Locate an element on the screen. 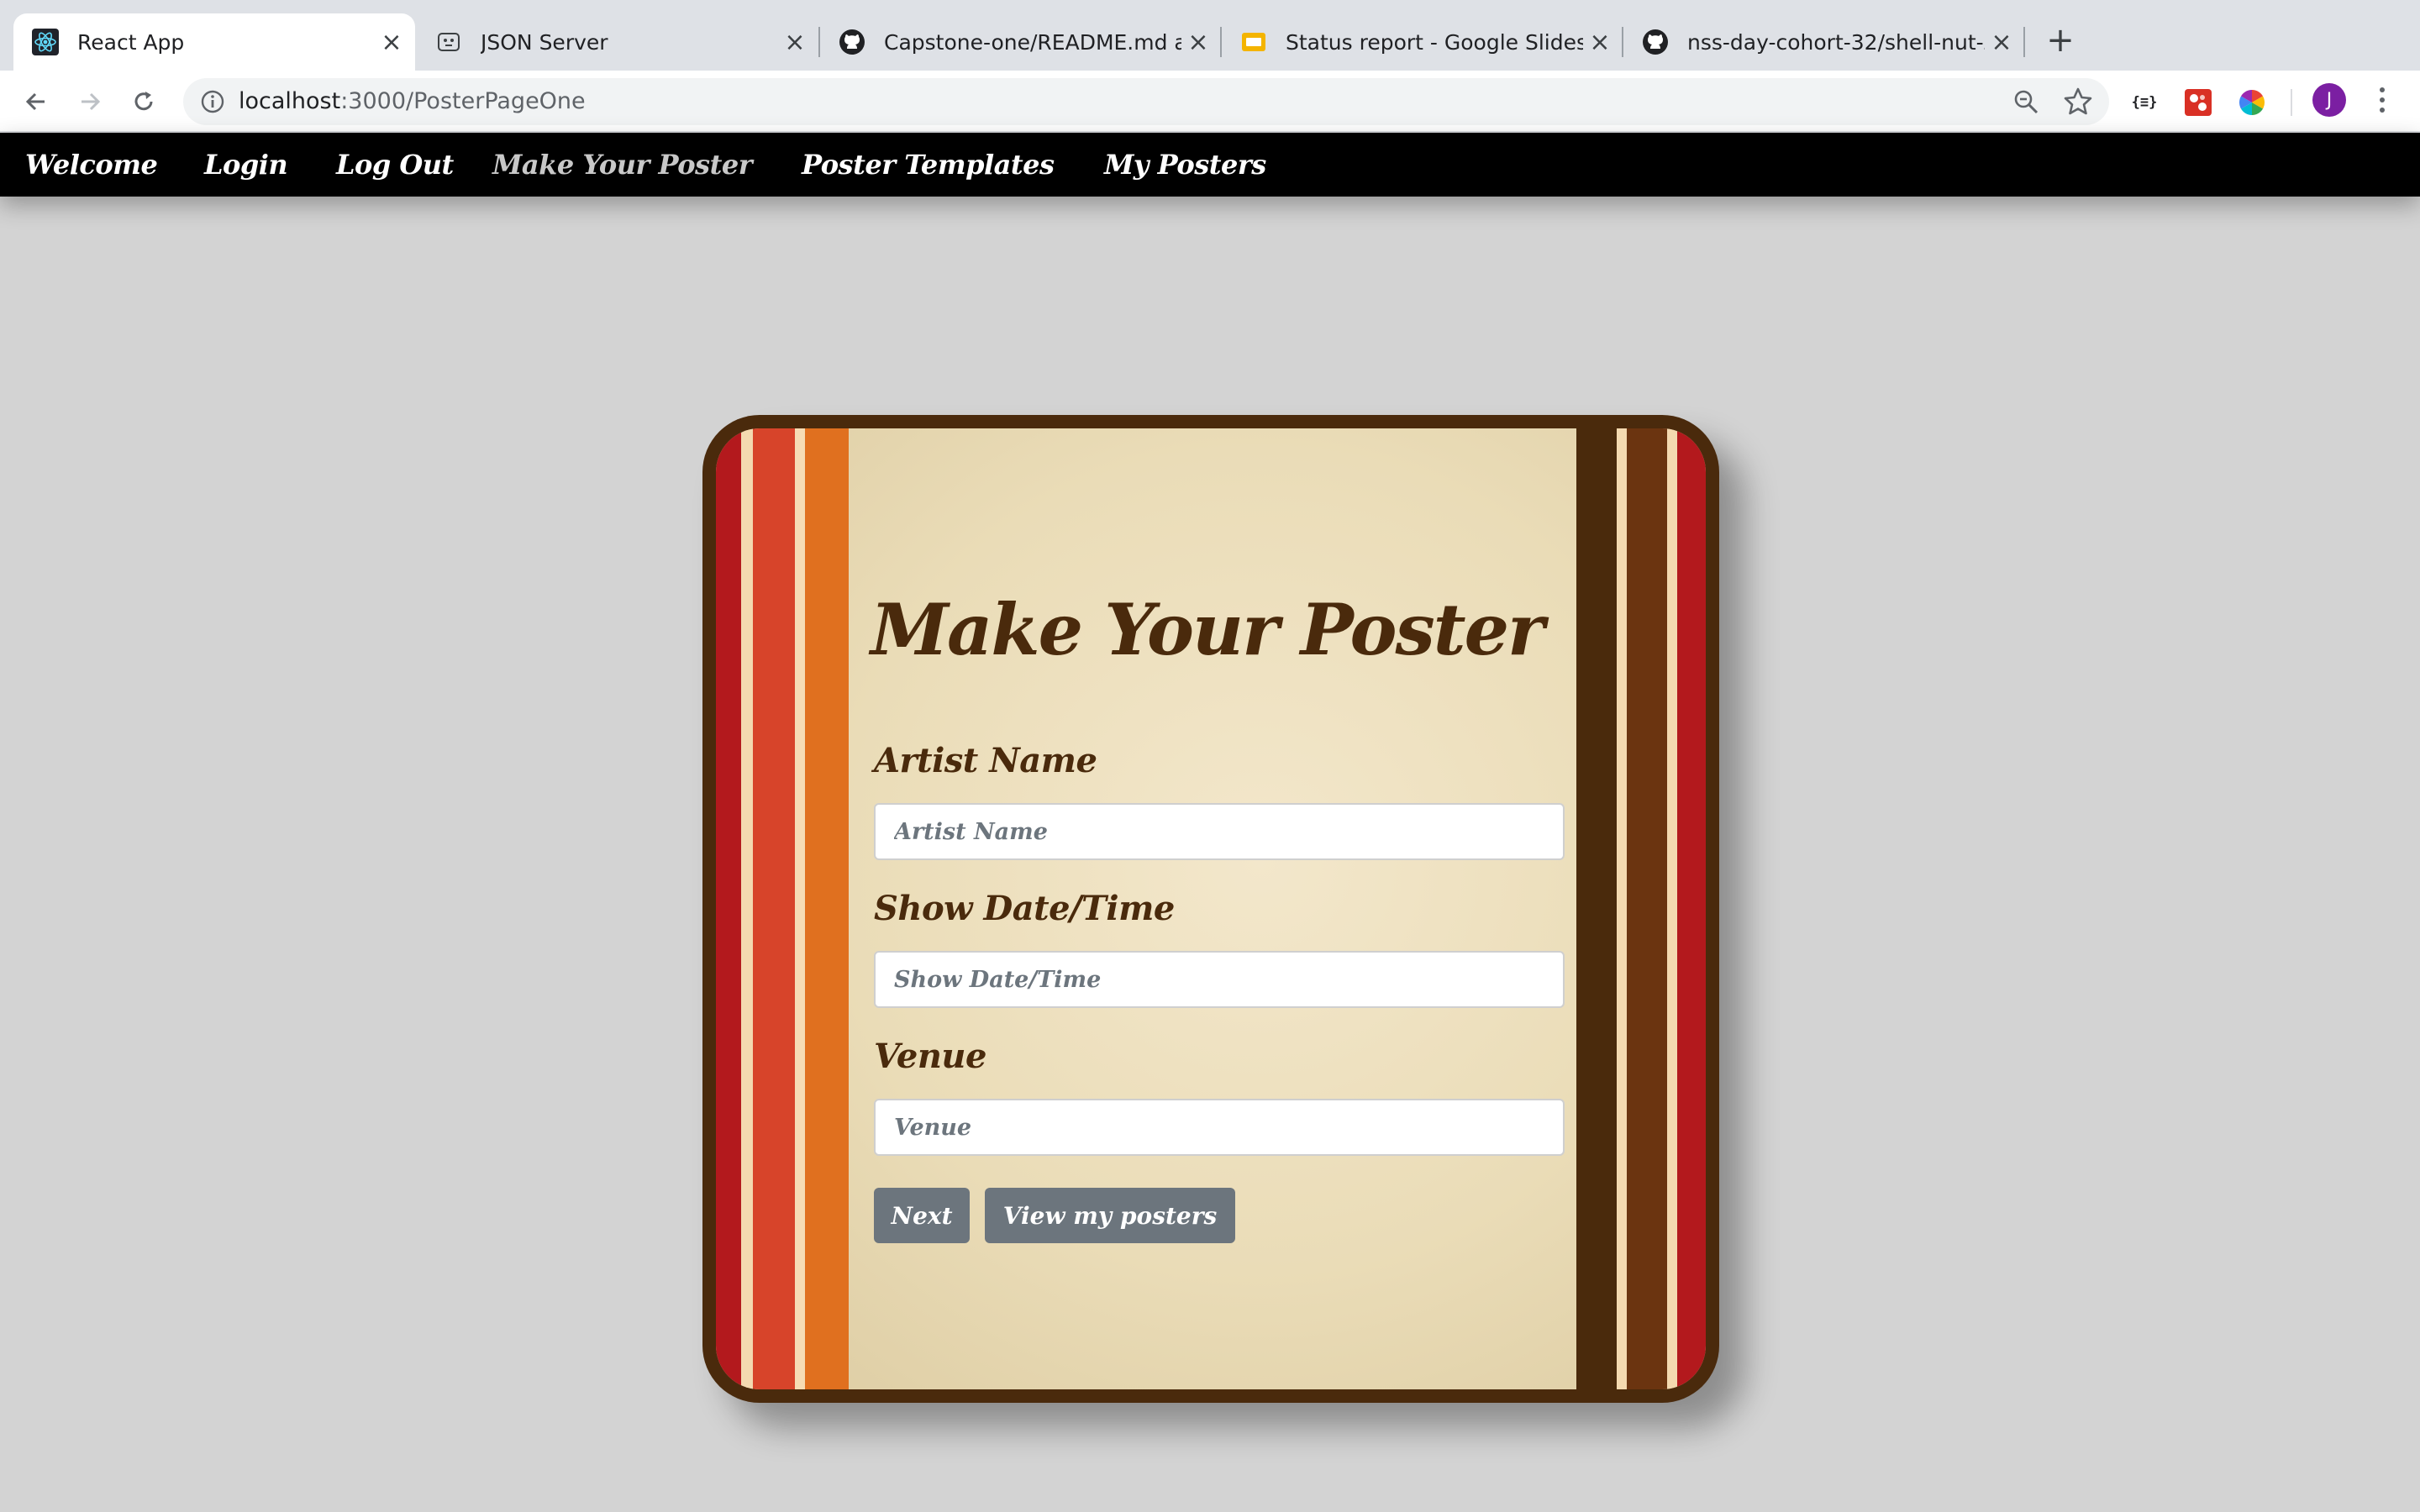 The image size is (2420, 1512). stripe-right-darkbrown is located at coordinates (1596, 908).